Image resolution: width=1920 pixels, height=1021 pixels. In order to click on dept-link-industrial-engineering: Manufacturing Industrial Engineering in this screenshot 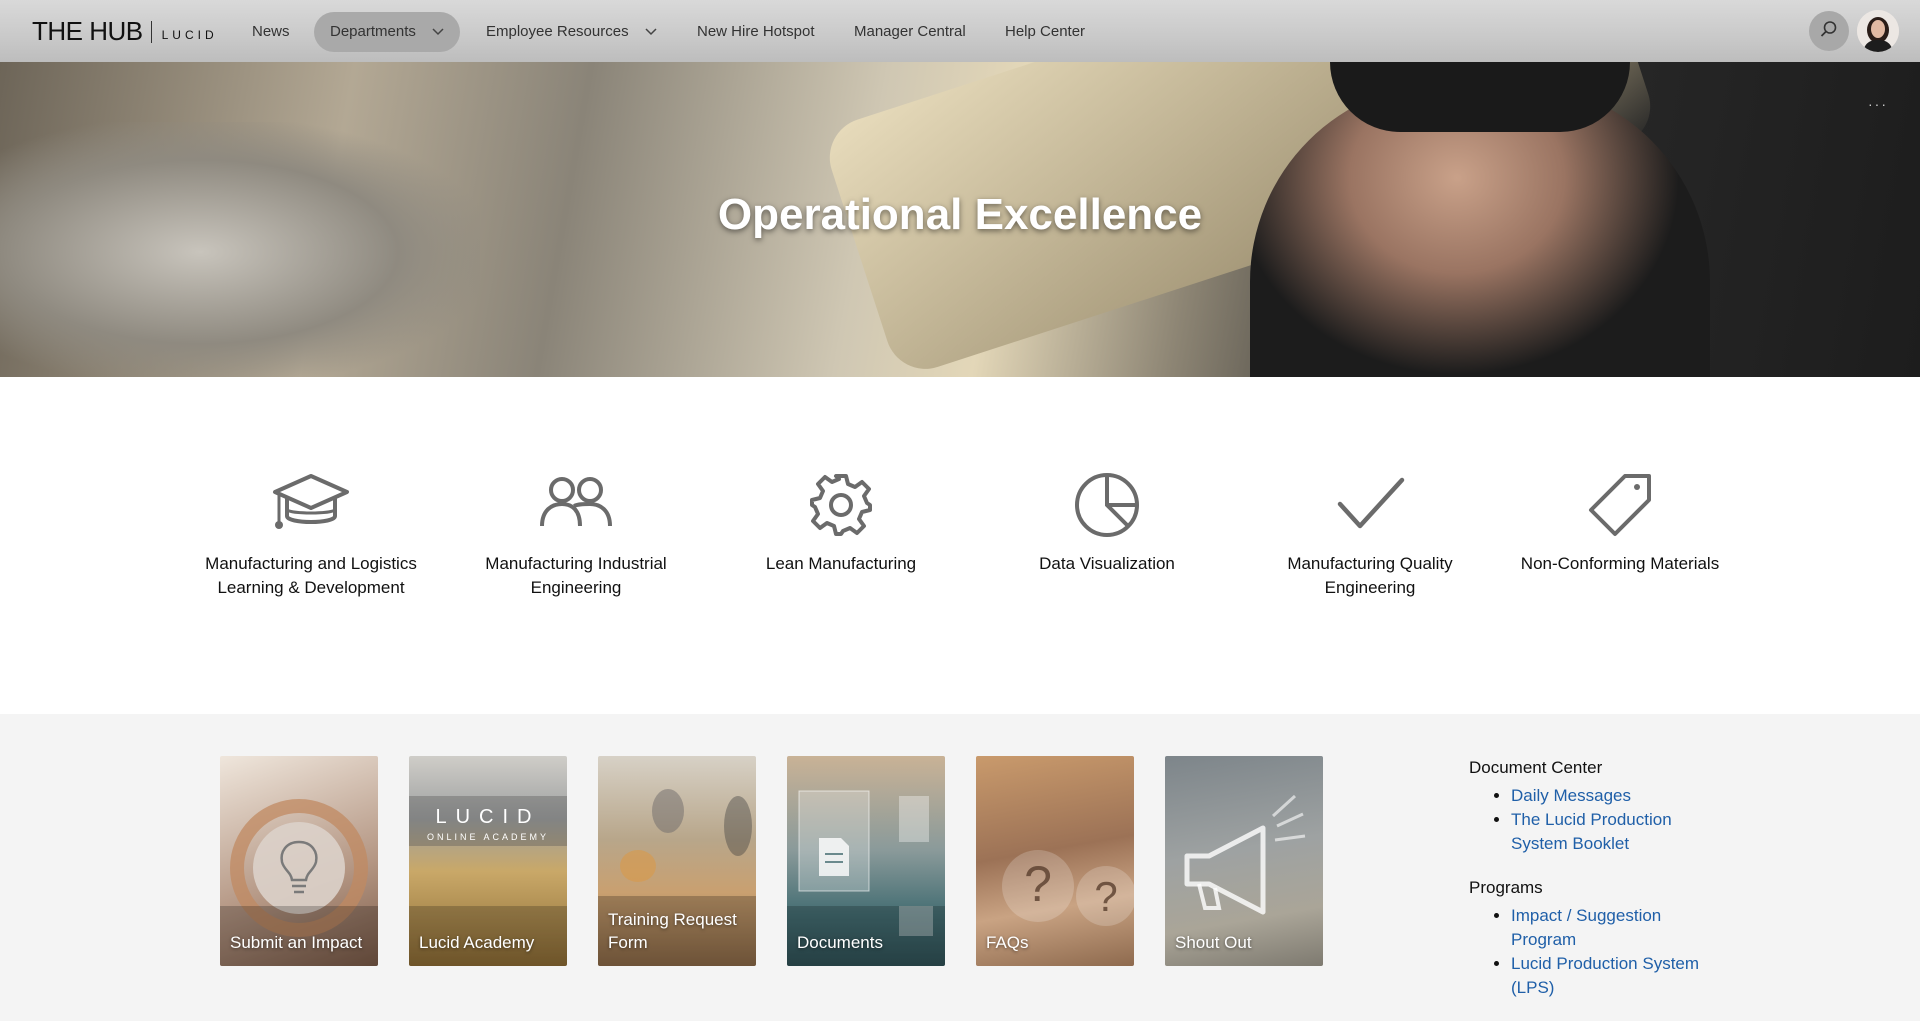, I will do `click(576, 535)`.